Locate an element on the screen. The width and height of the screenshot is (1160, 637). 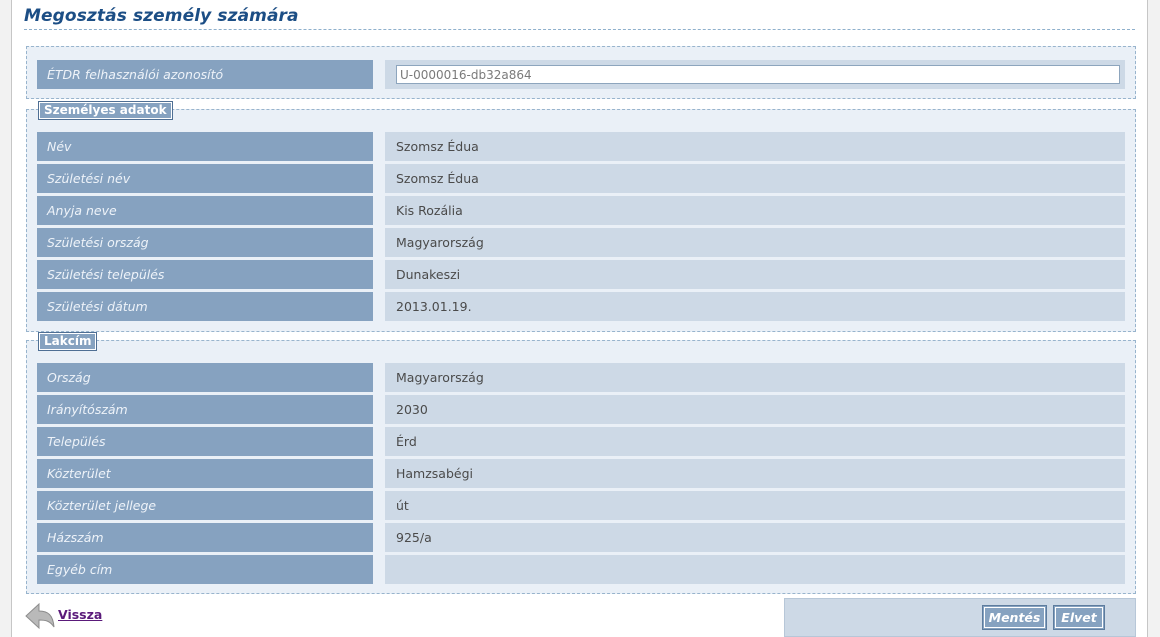
address-row-label: Település is located at coordinates (205, 441).